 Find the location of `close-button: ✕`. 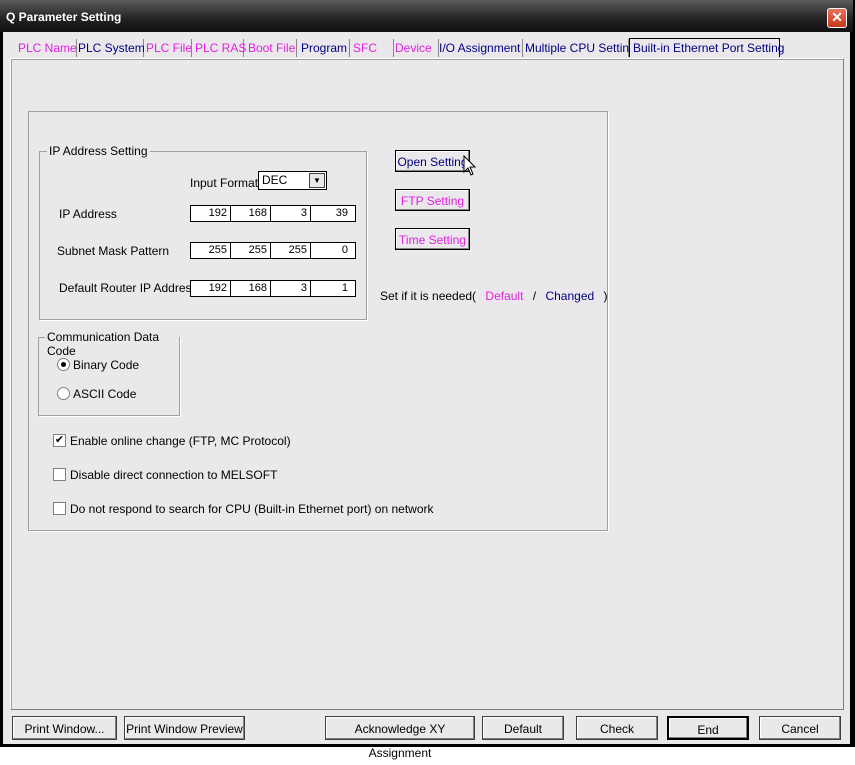

close-button: ✕ is located at coordinates (837, 18).